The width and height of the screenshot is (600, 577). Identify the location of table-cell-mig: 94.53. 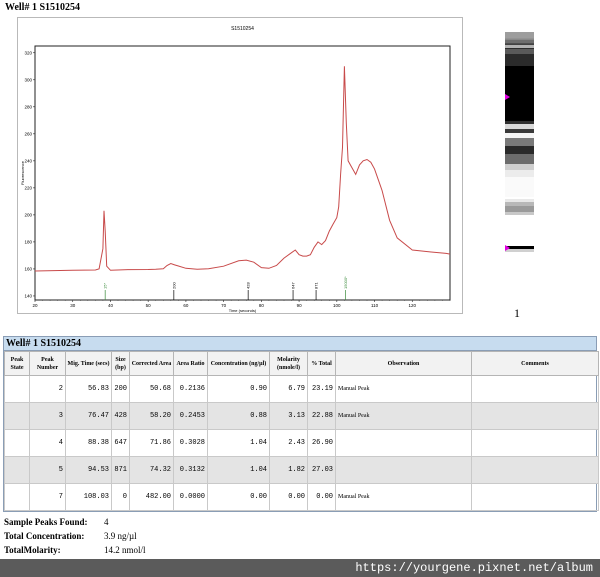
(88, 470).